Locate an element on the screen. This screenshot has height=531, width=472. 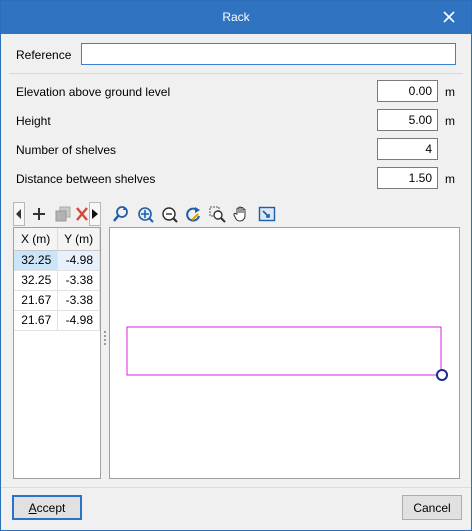
delete-icon is located at coordinates (82, 214).